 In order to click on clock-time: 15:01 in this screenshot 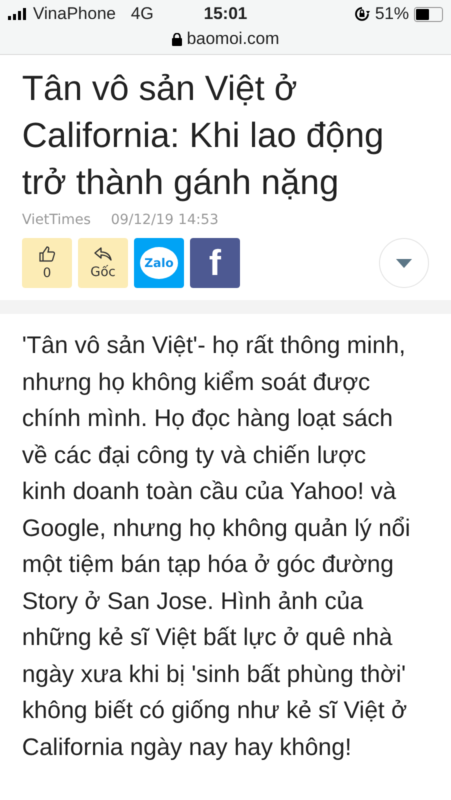, I will do `click(226, 14)`.